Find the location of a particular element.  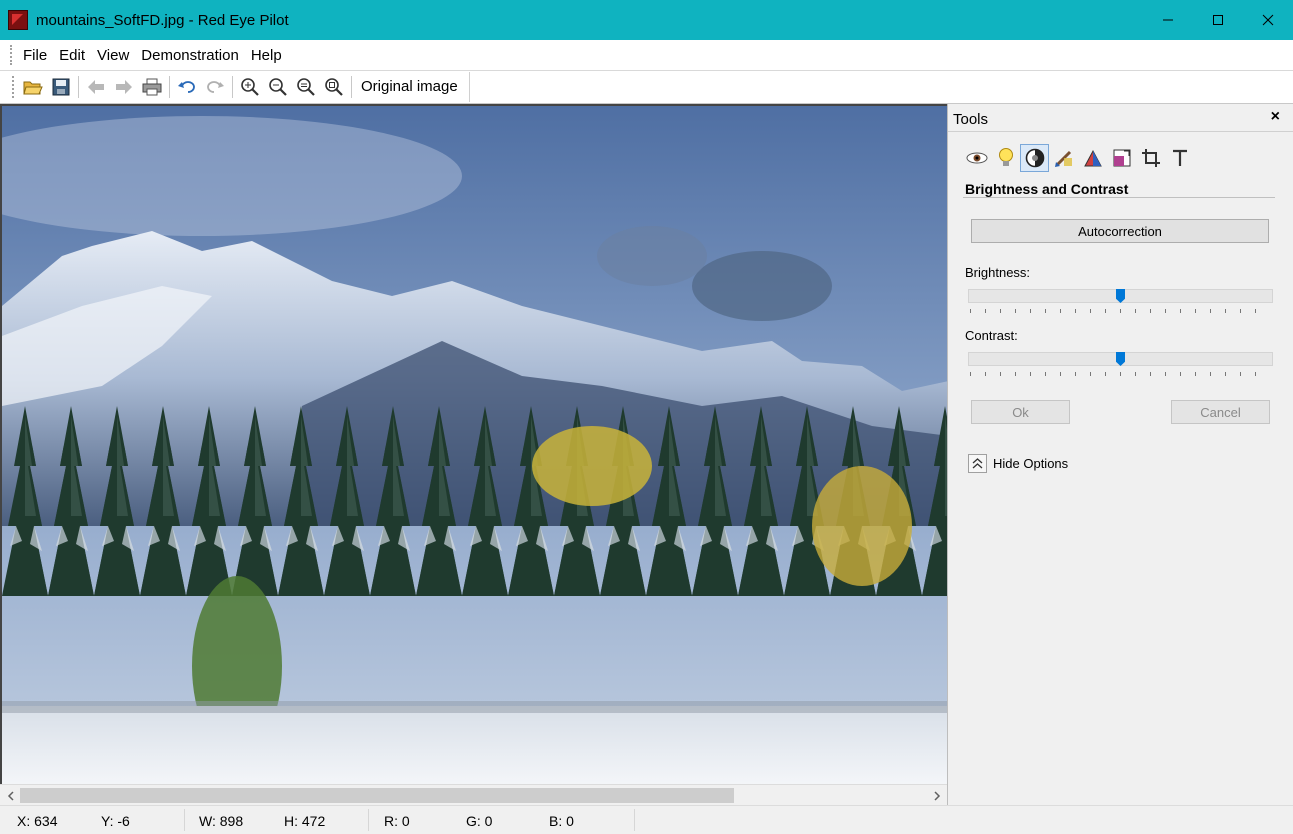

save-button is located at coordinates (61, 87).